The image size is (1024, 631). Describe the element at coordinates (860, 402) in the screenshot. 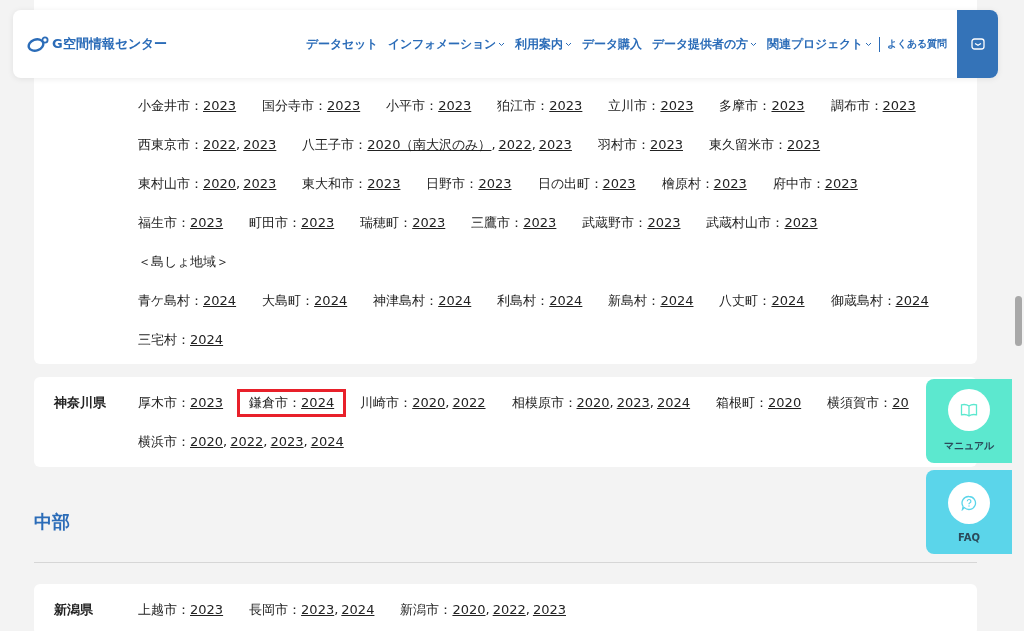

I see `city-name: 横須賀市：` at that location.